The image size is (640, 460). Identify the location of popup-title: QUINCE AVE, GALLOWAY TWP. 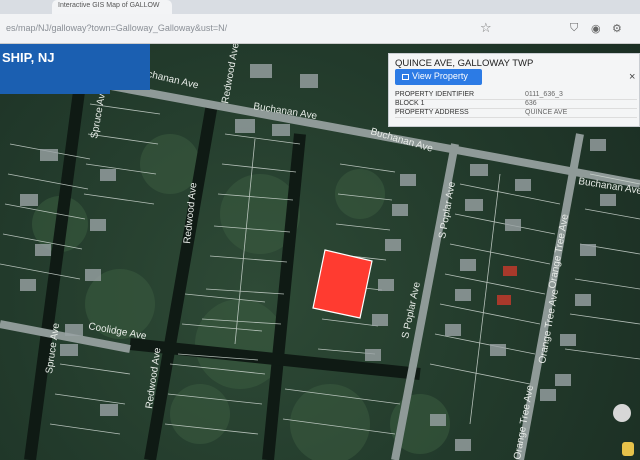
(464, 63).